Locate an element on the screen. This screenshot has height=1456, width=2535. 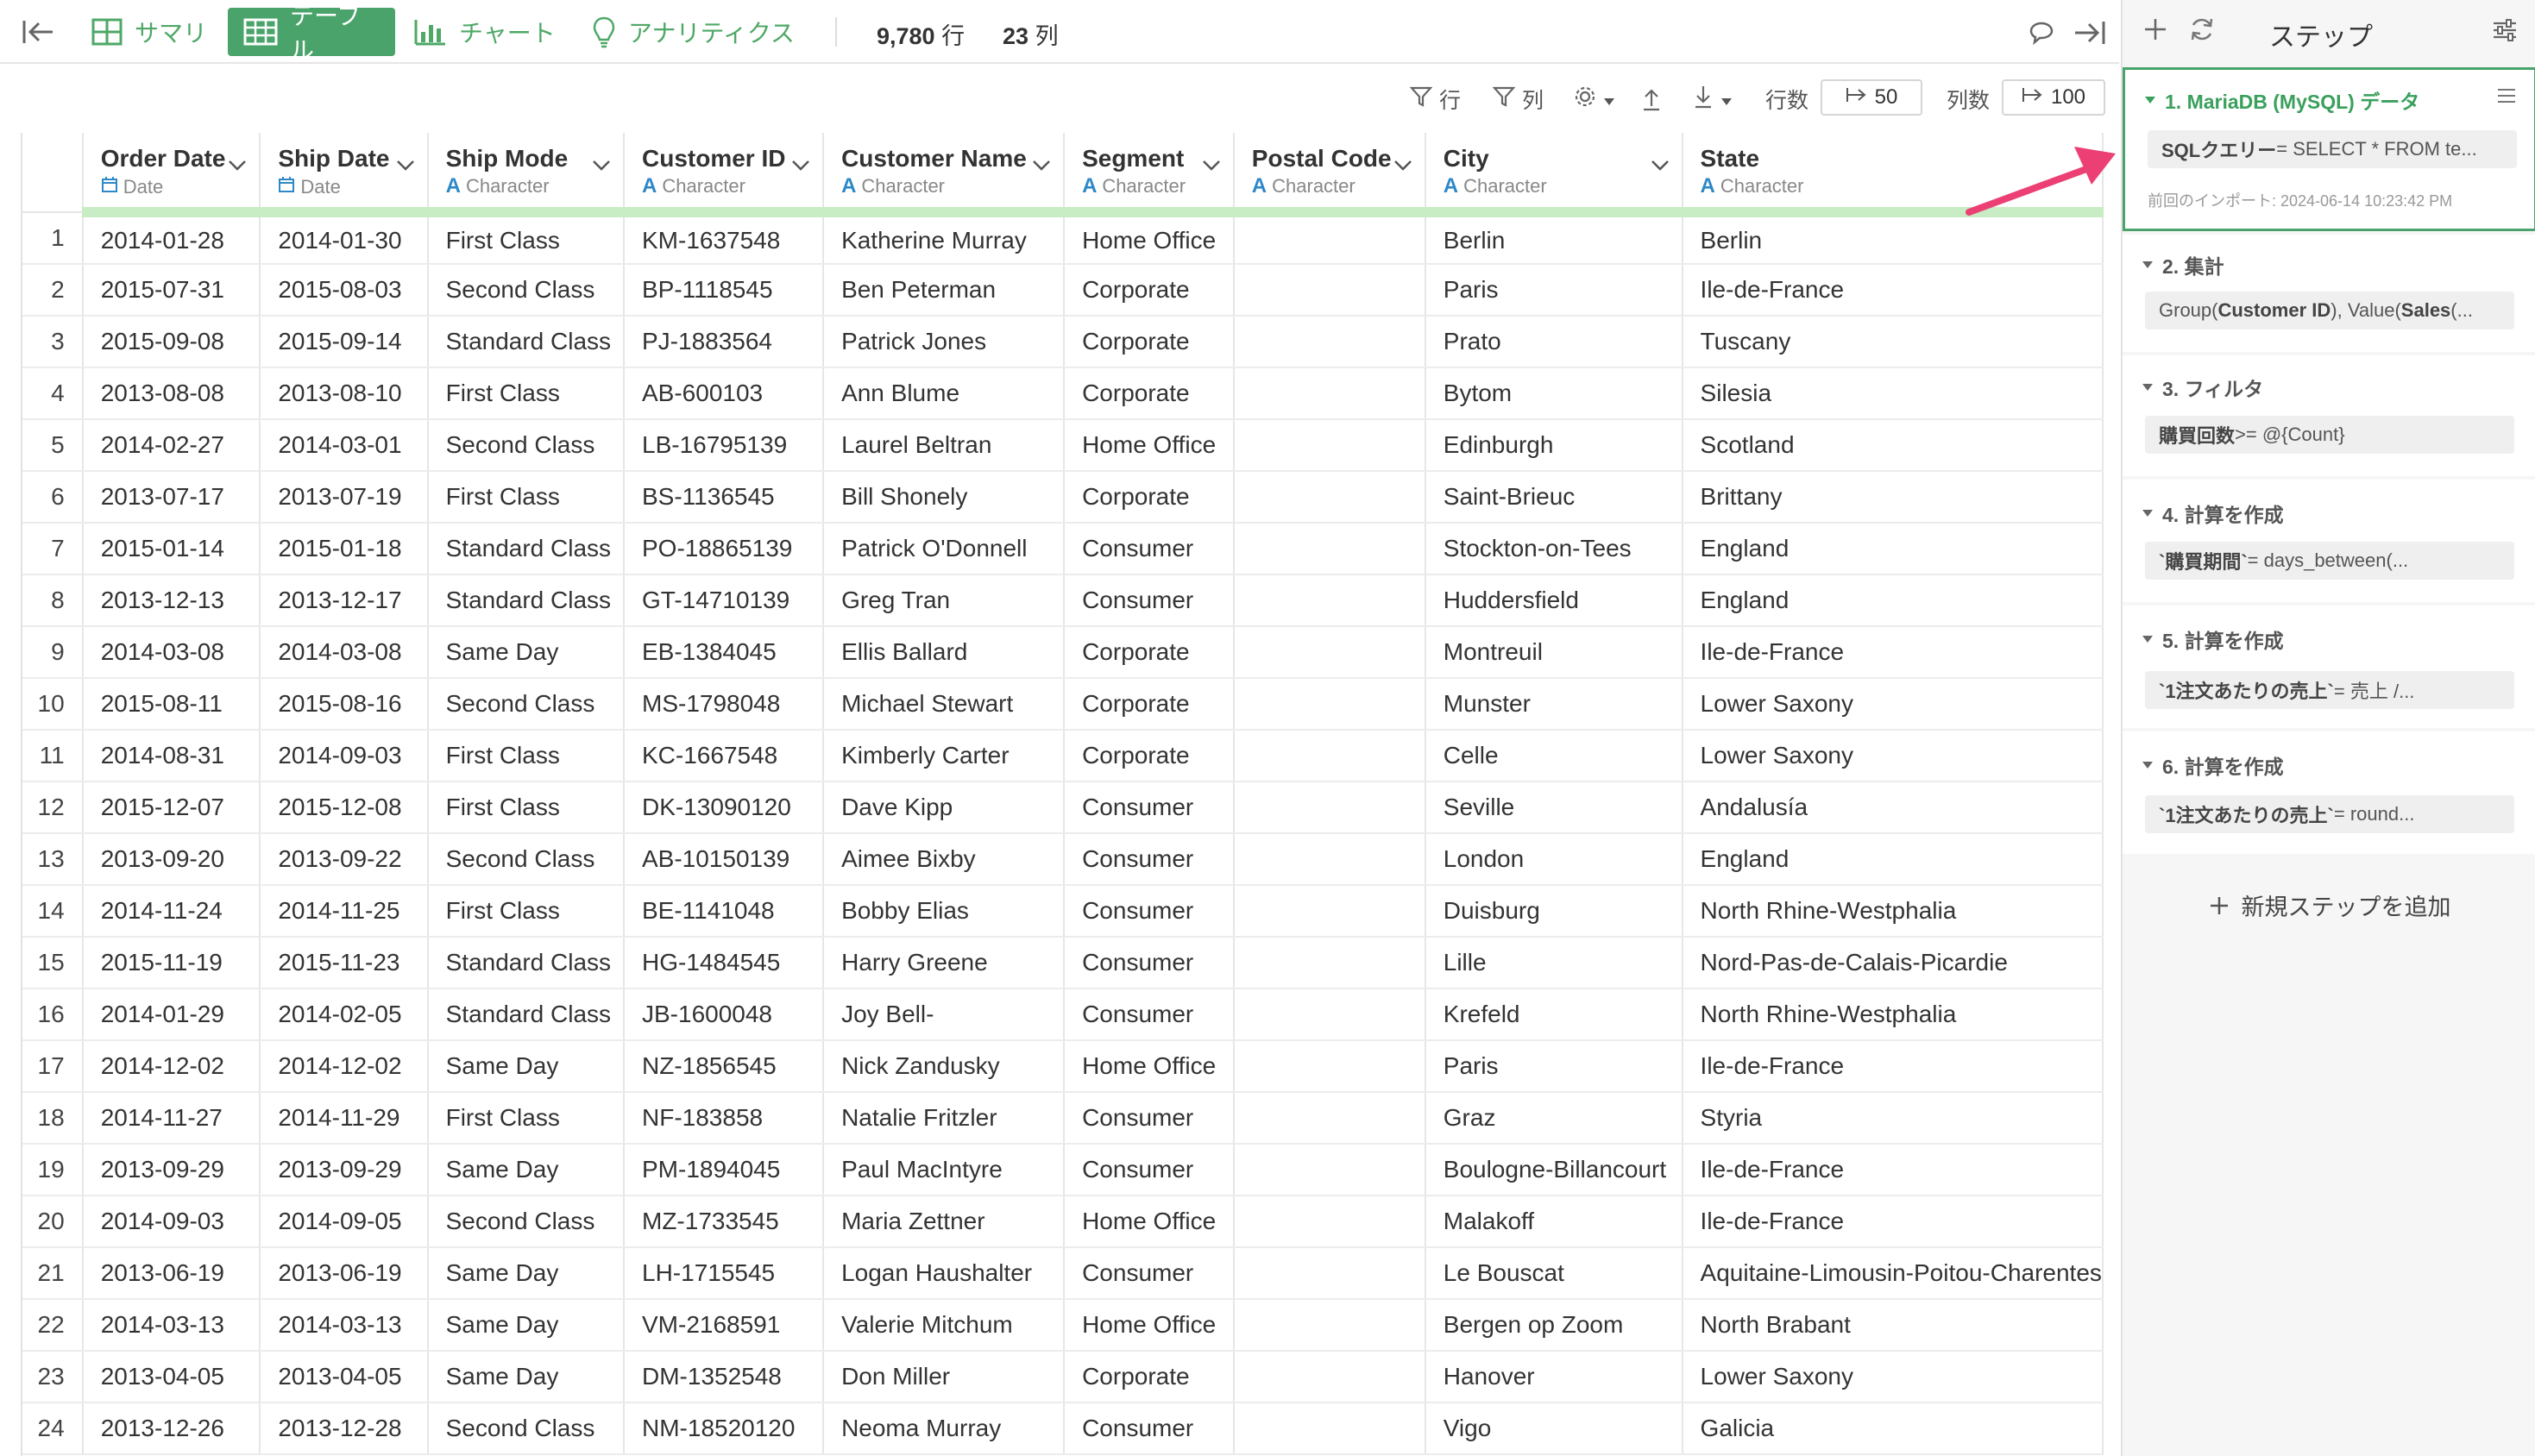
table-cell: Montreuil is located at coordinates (1554, 653).